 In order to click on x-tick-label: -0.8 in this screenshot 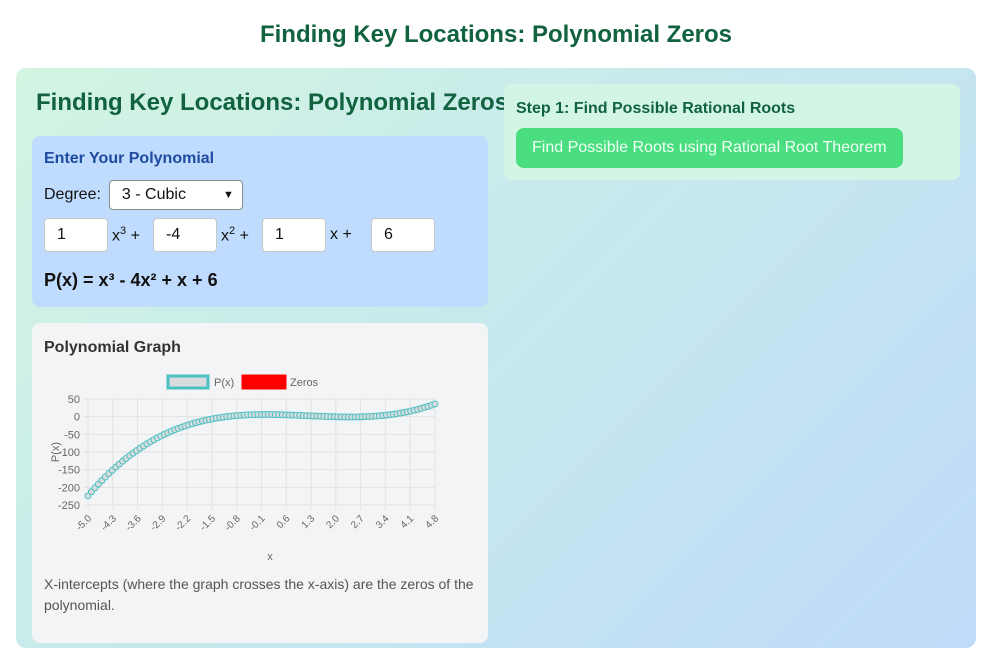, I will do `click(233, 523)`.